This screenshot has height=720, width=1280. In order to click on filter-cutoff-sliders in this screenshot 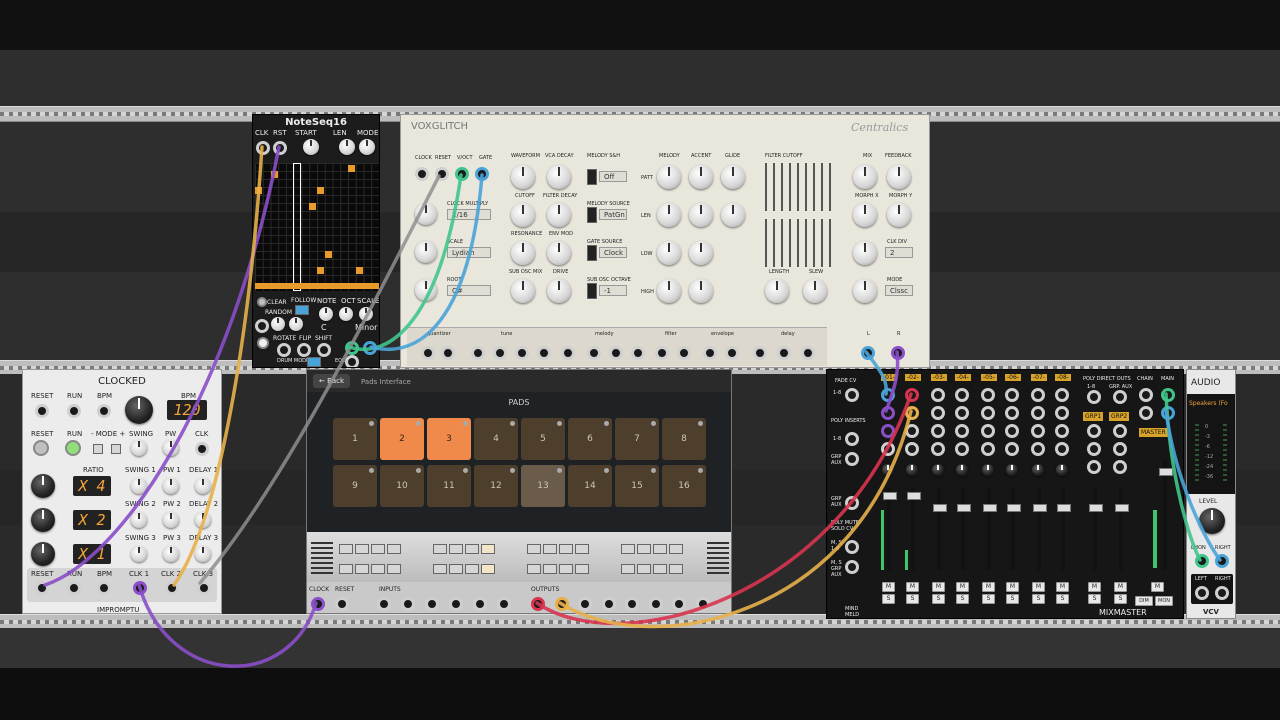, I will do `click(798, 187)`.